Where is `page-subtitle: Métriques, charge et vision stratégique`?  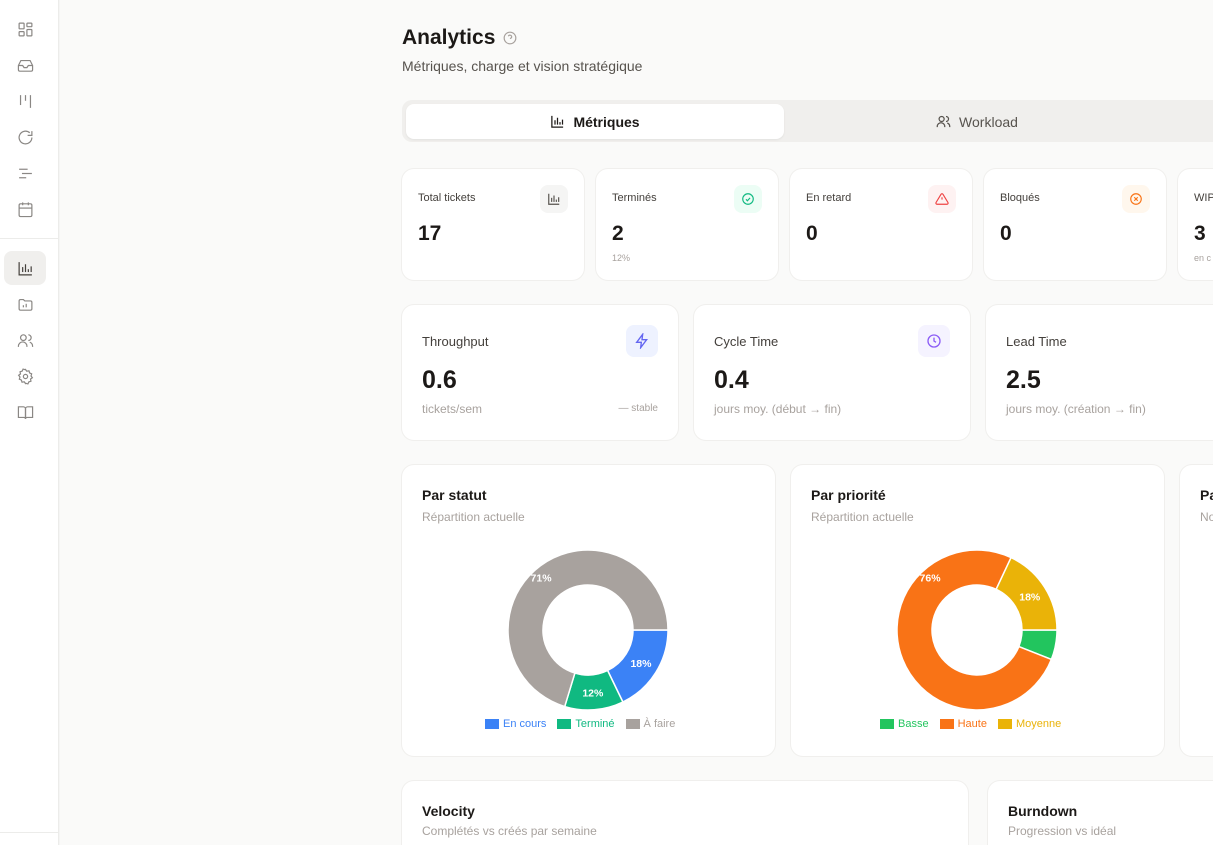
page-subtitle: Métriques, charge et vision stratégique is located at coordinates (522, 66).